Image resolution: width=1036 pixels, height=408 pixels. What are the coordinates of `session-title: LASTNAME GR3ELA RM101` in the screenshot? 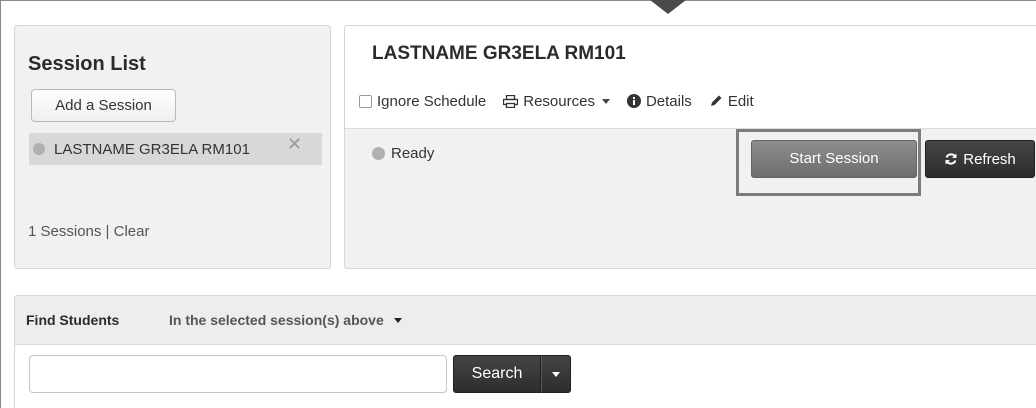 It's located at (499, 53).